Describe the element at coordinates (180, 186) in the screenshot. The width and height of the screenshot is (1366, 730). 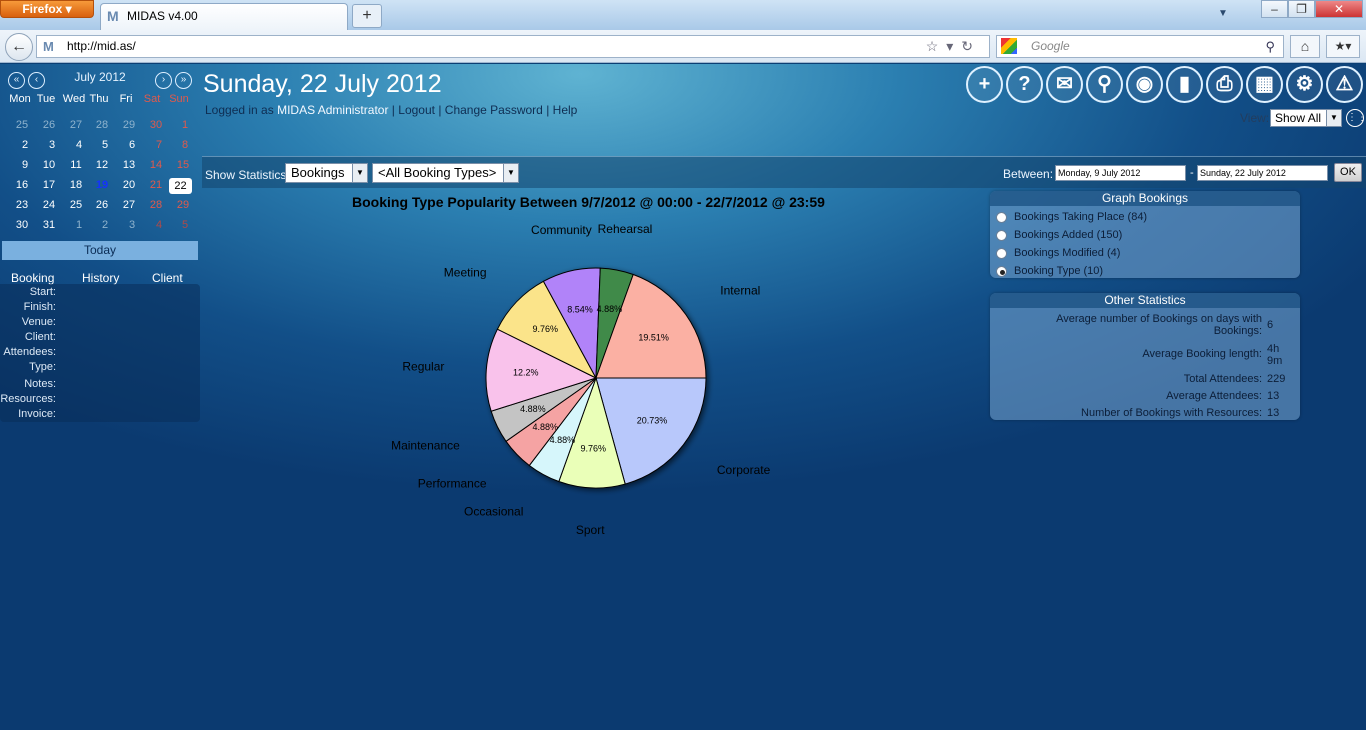
I see `calendar-day-today: 22` at that location.